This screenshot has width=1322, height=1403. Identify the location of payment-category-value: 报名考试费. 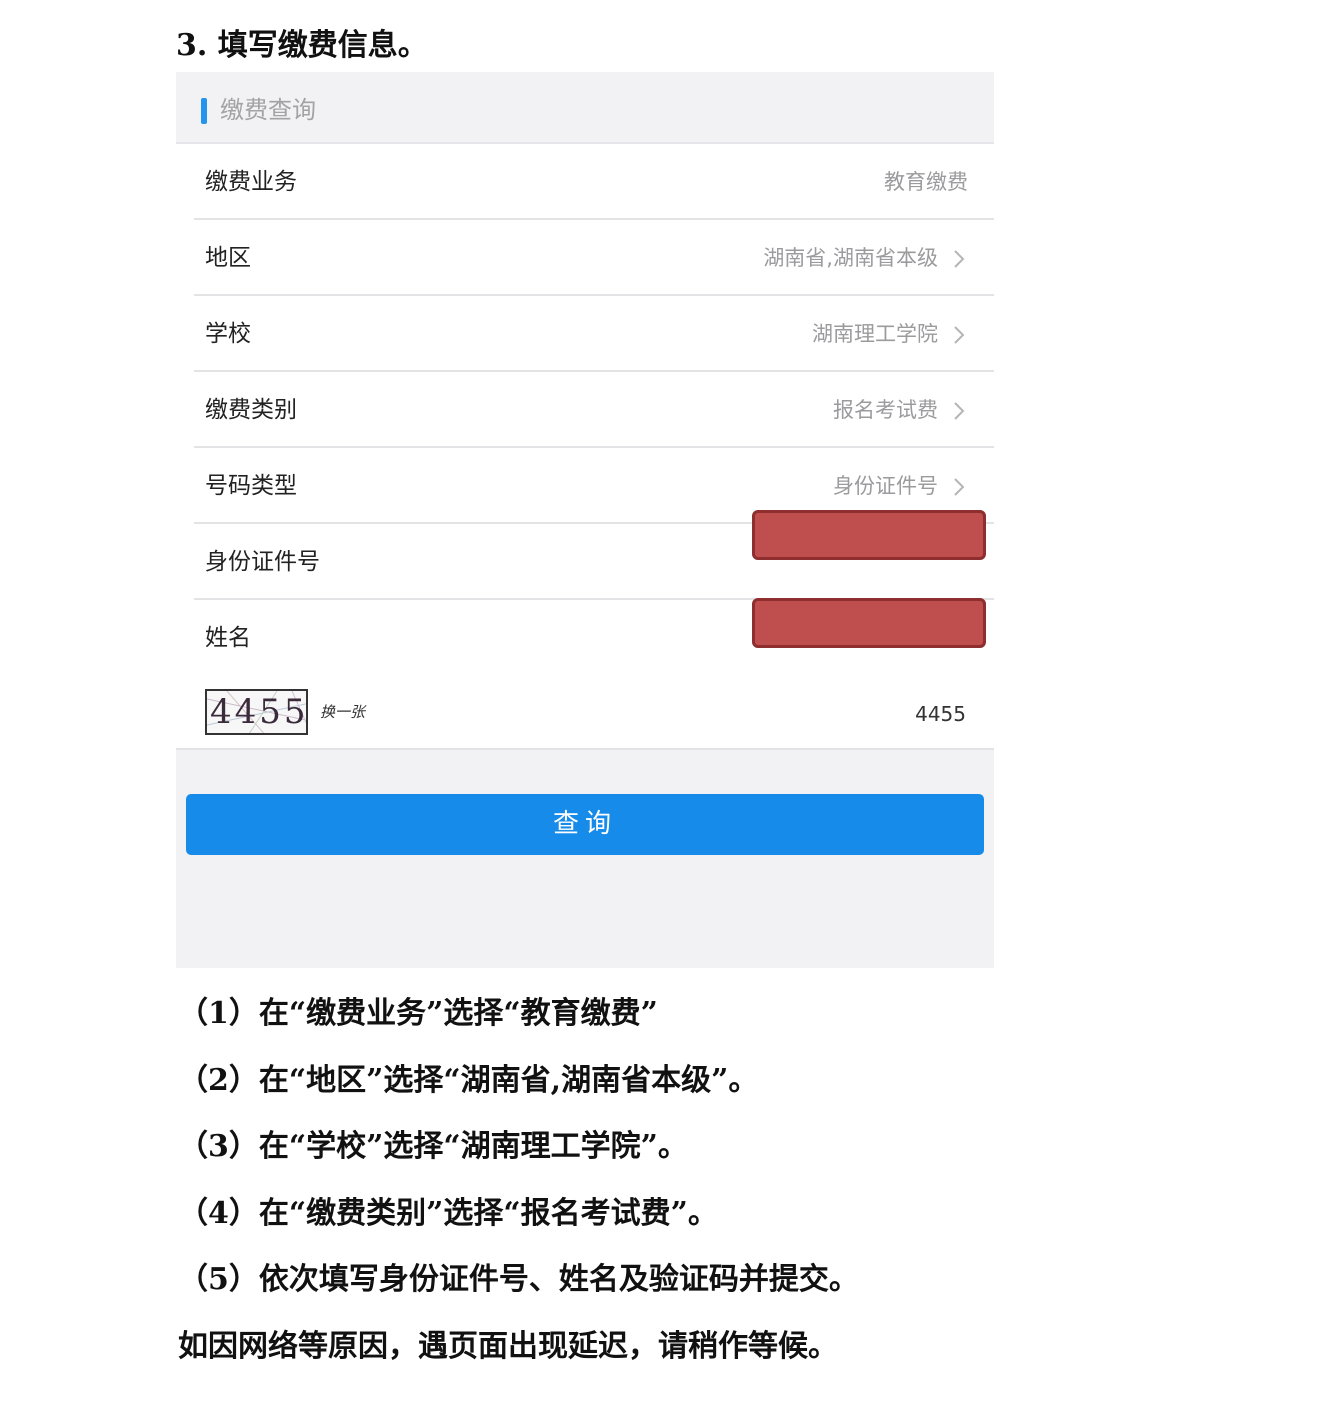
(885, 410).